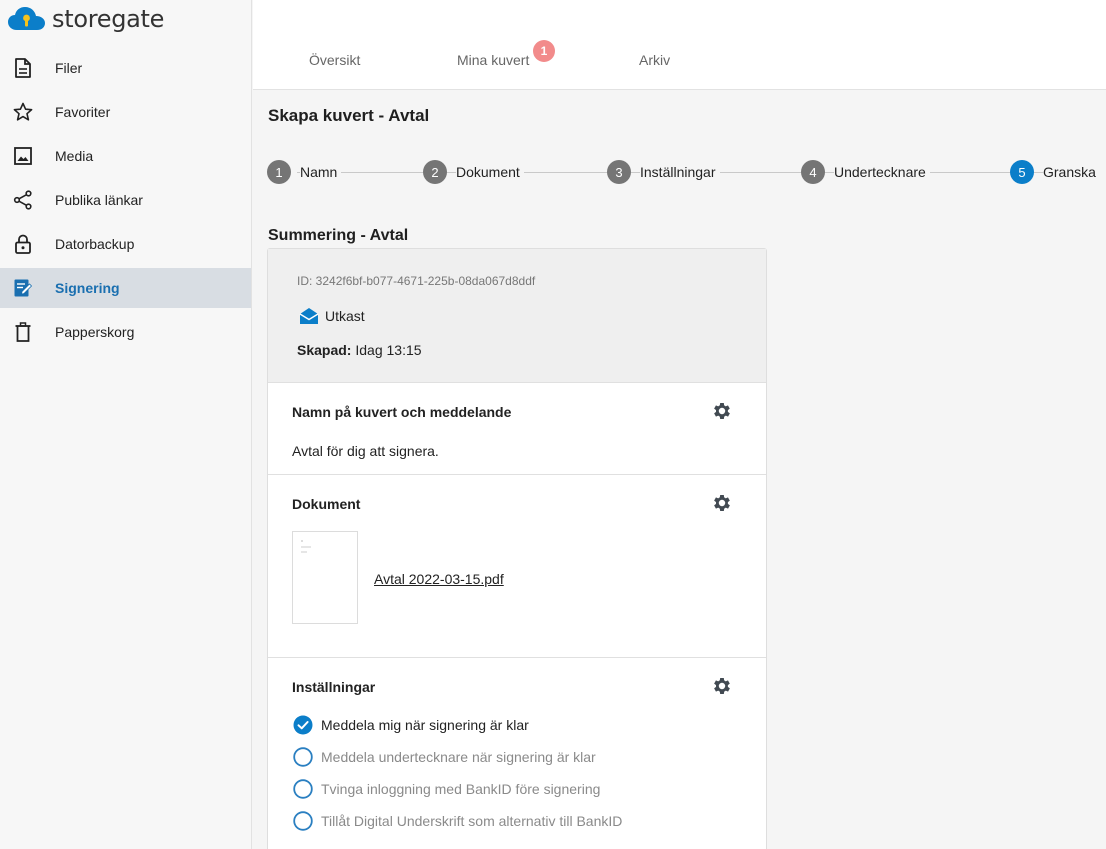 Image resolution: width=1106 pixels, height=849 pixels. Describe the element at coordinates (679, 45) in the screenshot. I see `tab-bar: Översikt Mina kuvert 1 Arkiv` at that location.